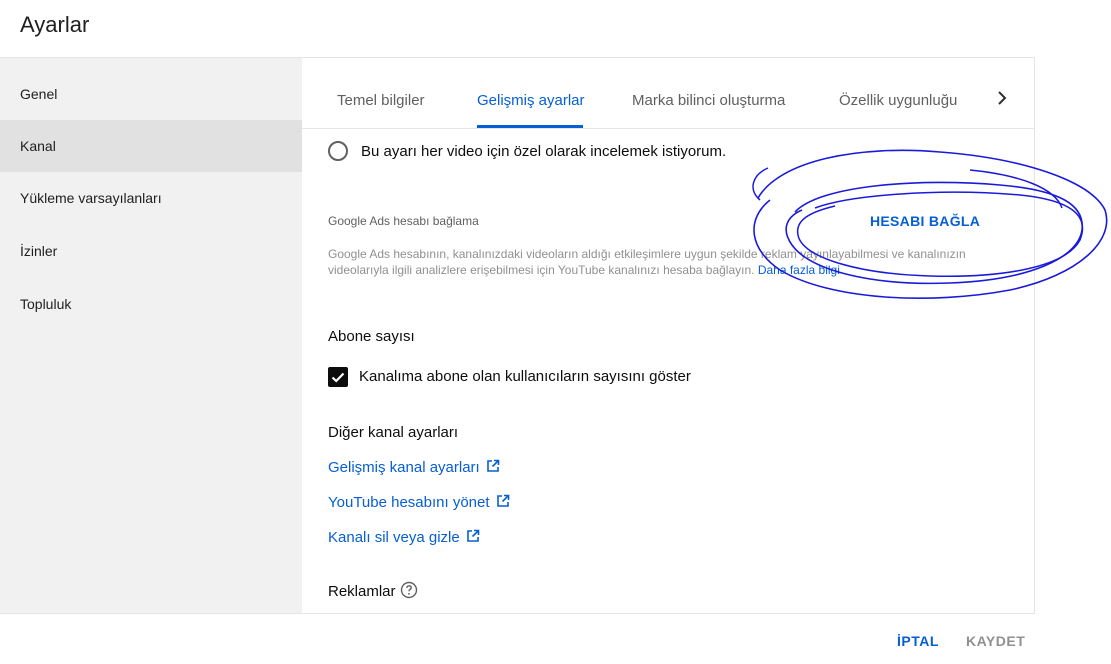 This screenshot has width=1111, height=664. I want to click on chevron-right-icon, so click(1002, 98).